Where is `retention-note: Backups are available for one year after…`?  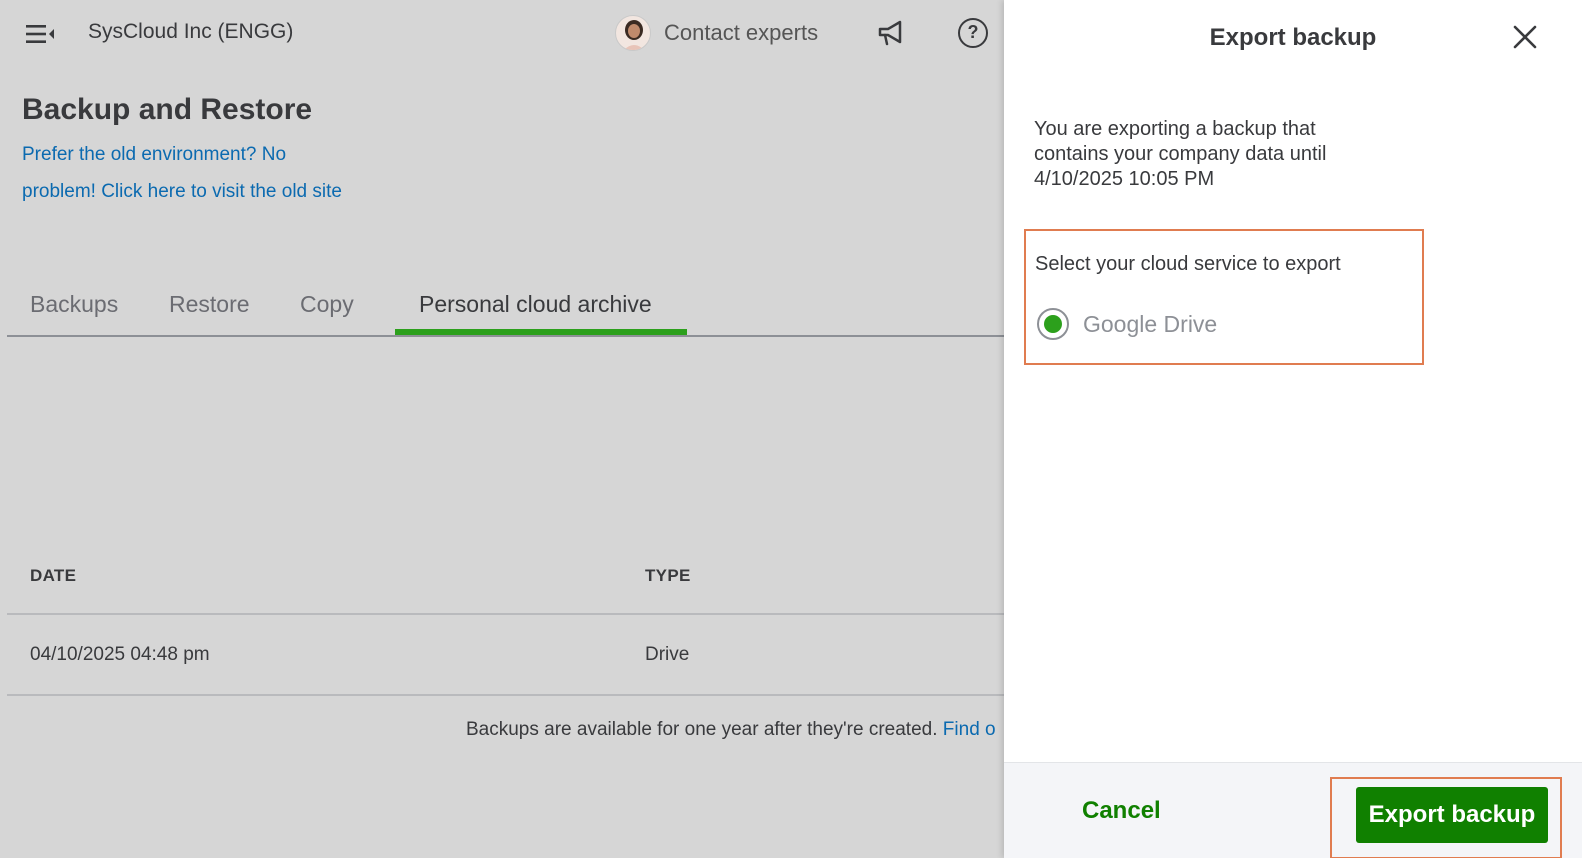 retention-note: Backups are available for one year after… is located at coordinates (731, 730).